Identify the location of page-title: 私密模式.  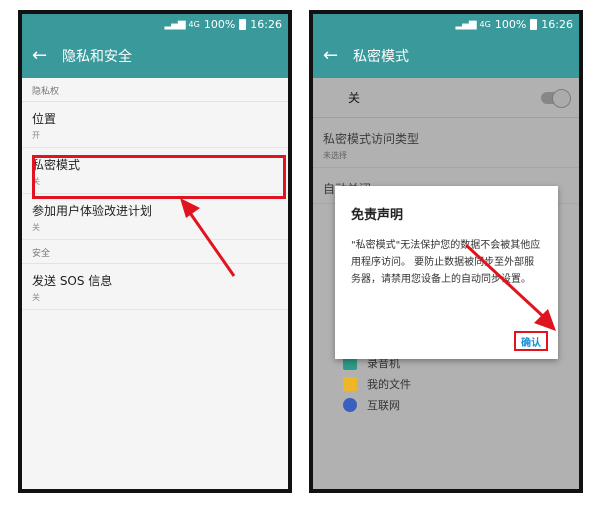
(381, 57).